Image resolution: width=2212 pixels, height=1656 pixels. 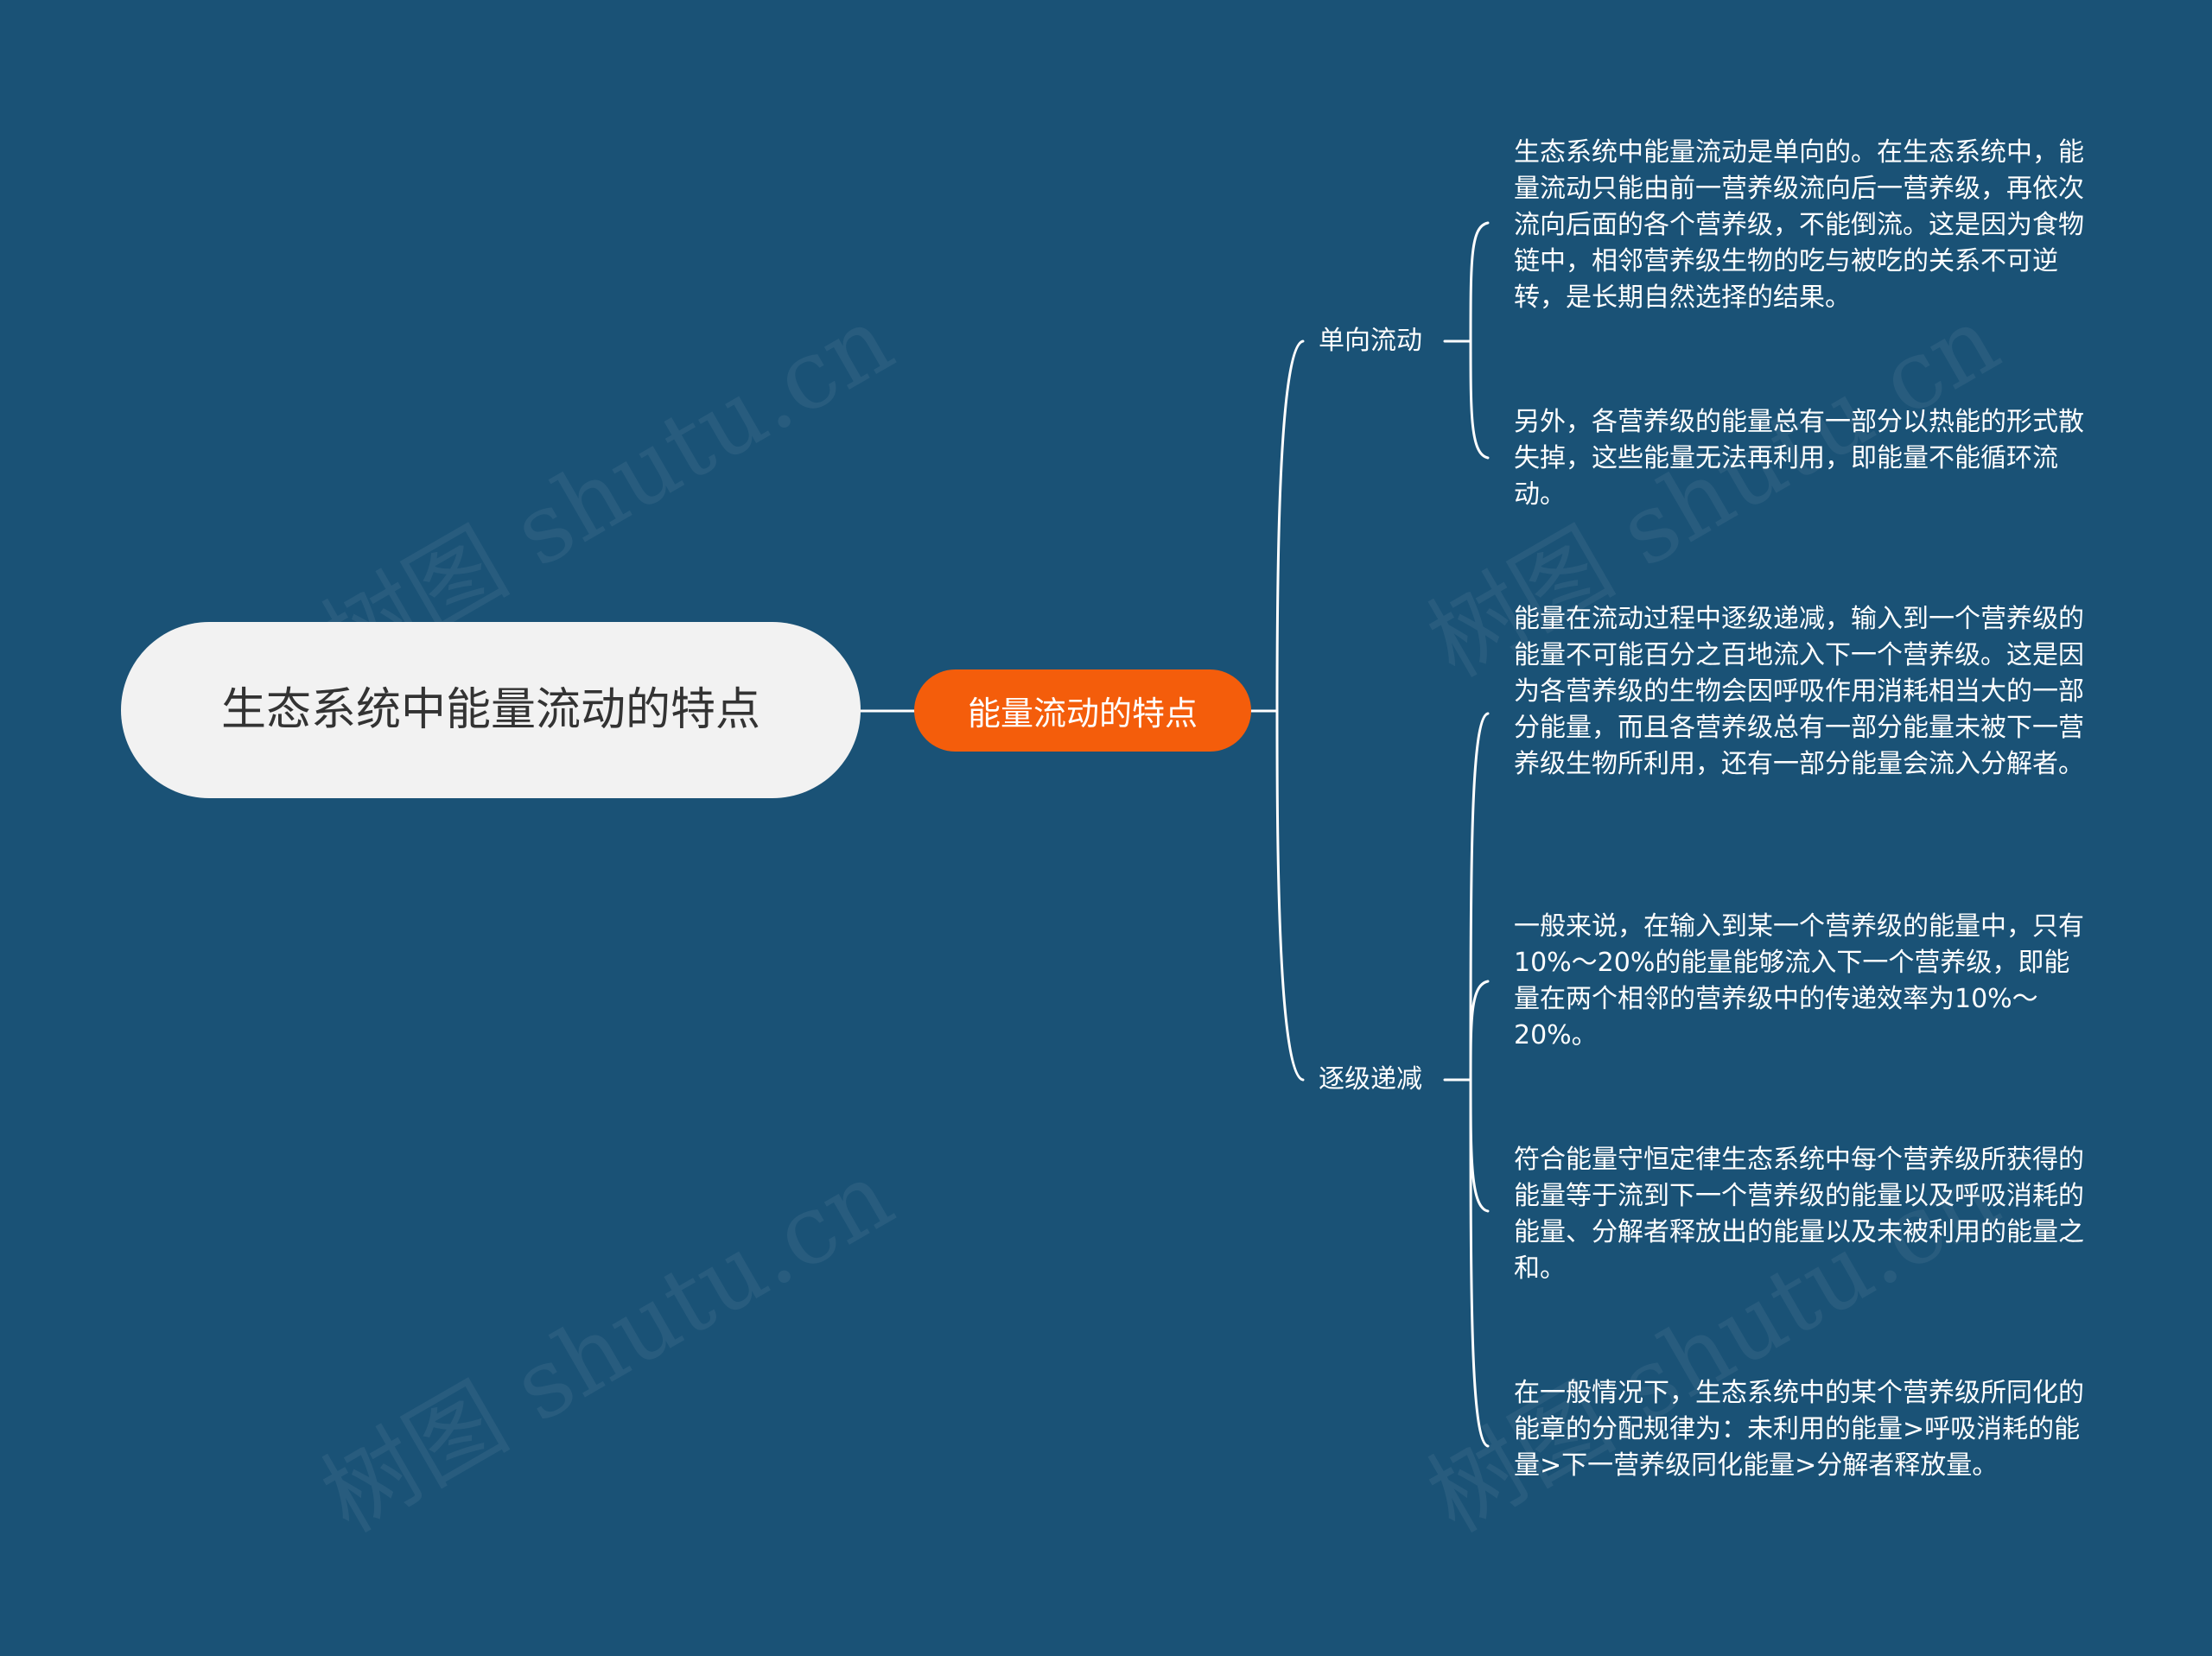 I want to click on center-node: 能量流动的特点, so click(x=1082, y=710).